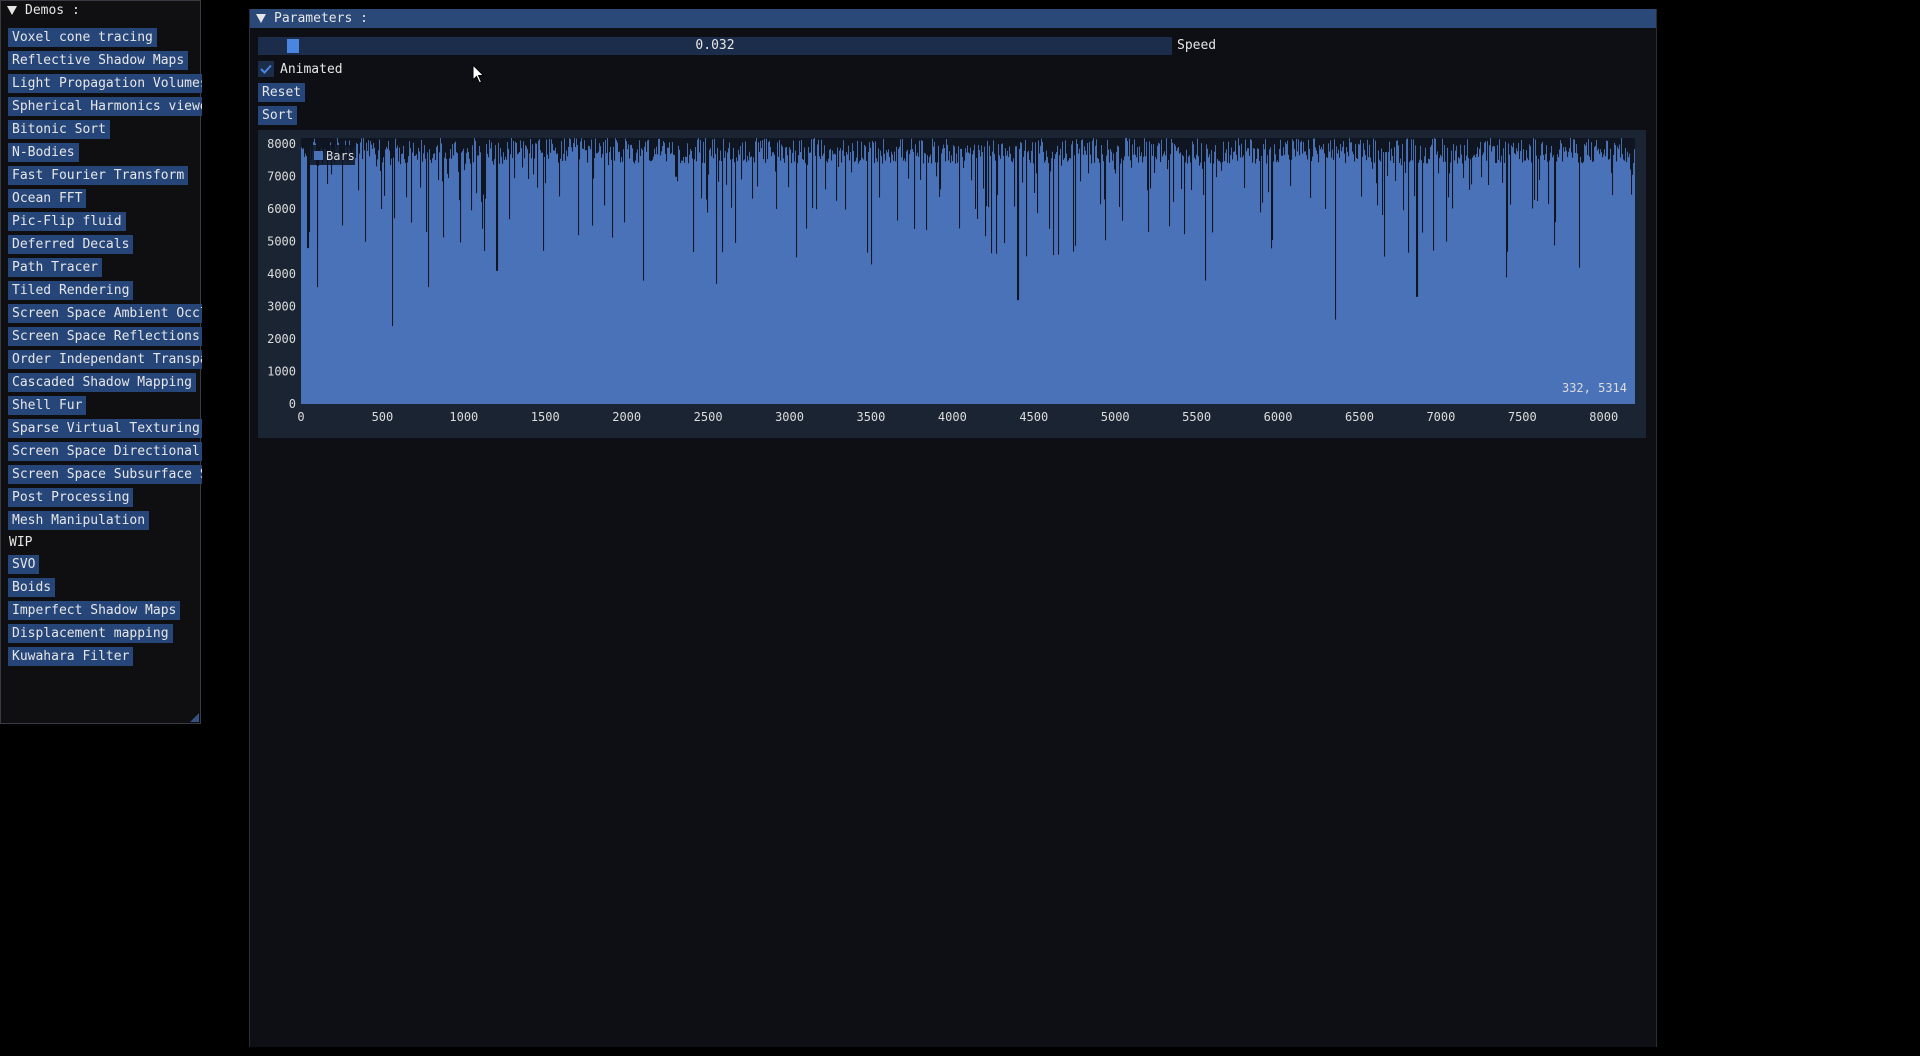 The width and height of the screenshot is (1920, 1056). Describe the element at coordinates (71, 497) in the screenshot. I see `demo-button: Post Processing` at that location.